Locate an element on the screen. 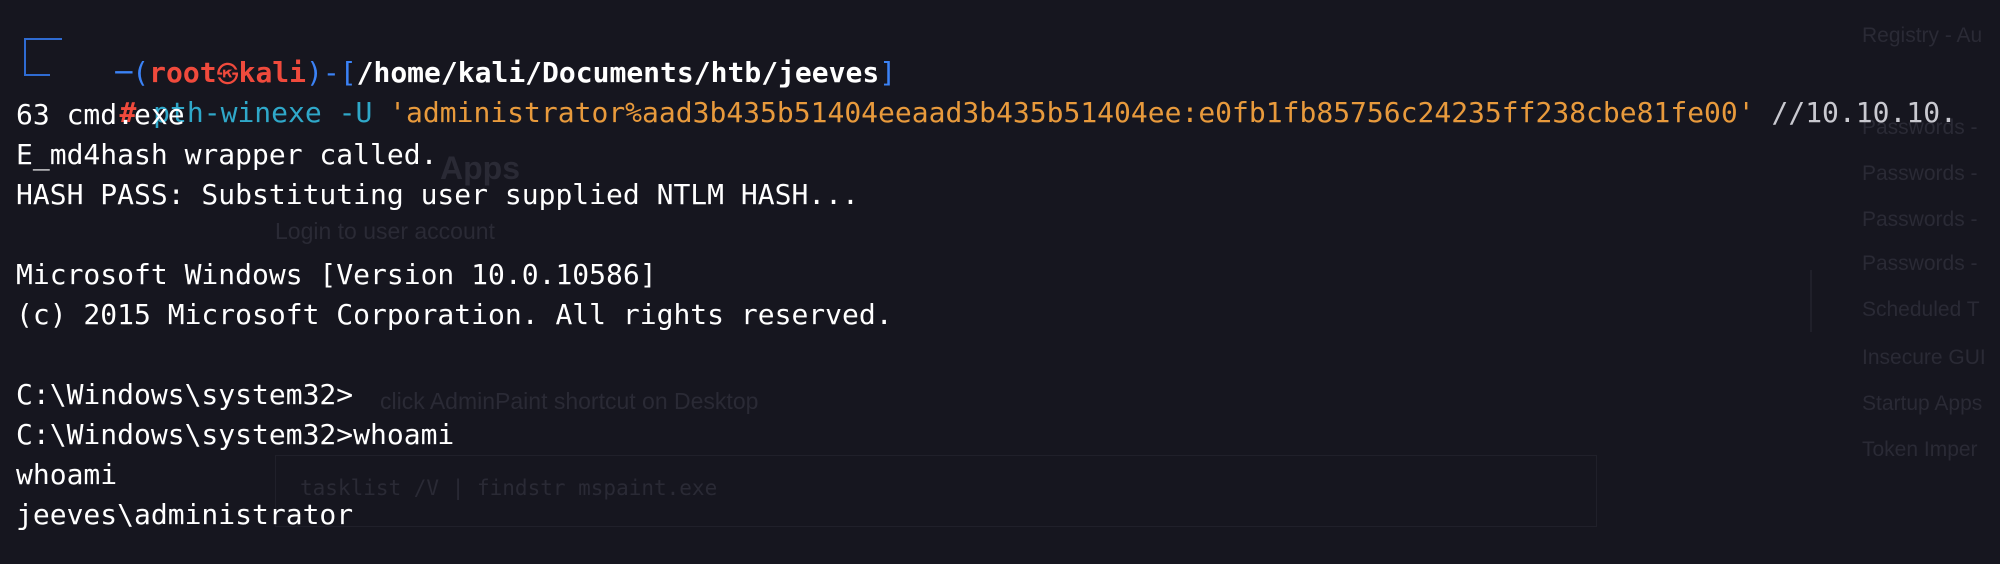  output-line: jeeves\administrator is located at coordinates (185, 514).